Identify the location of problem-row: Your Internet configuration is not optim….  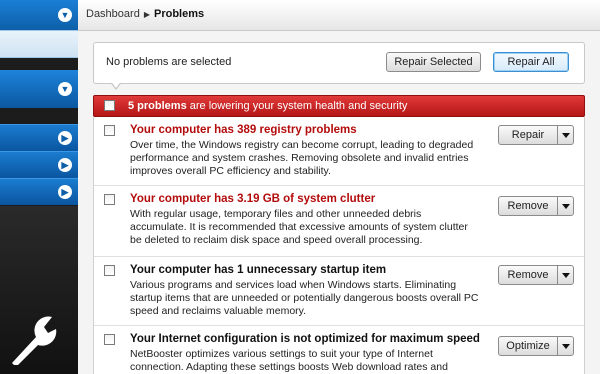
(339, 350).